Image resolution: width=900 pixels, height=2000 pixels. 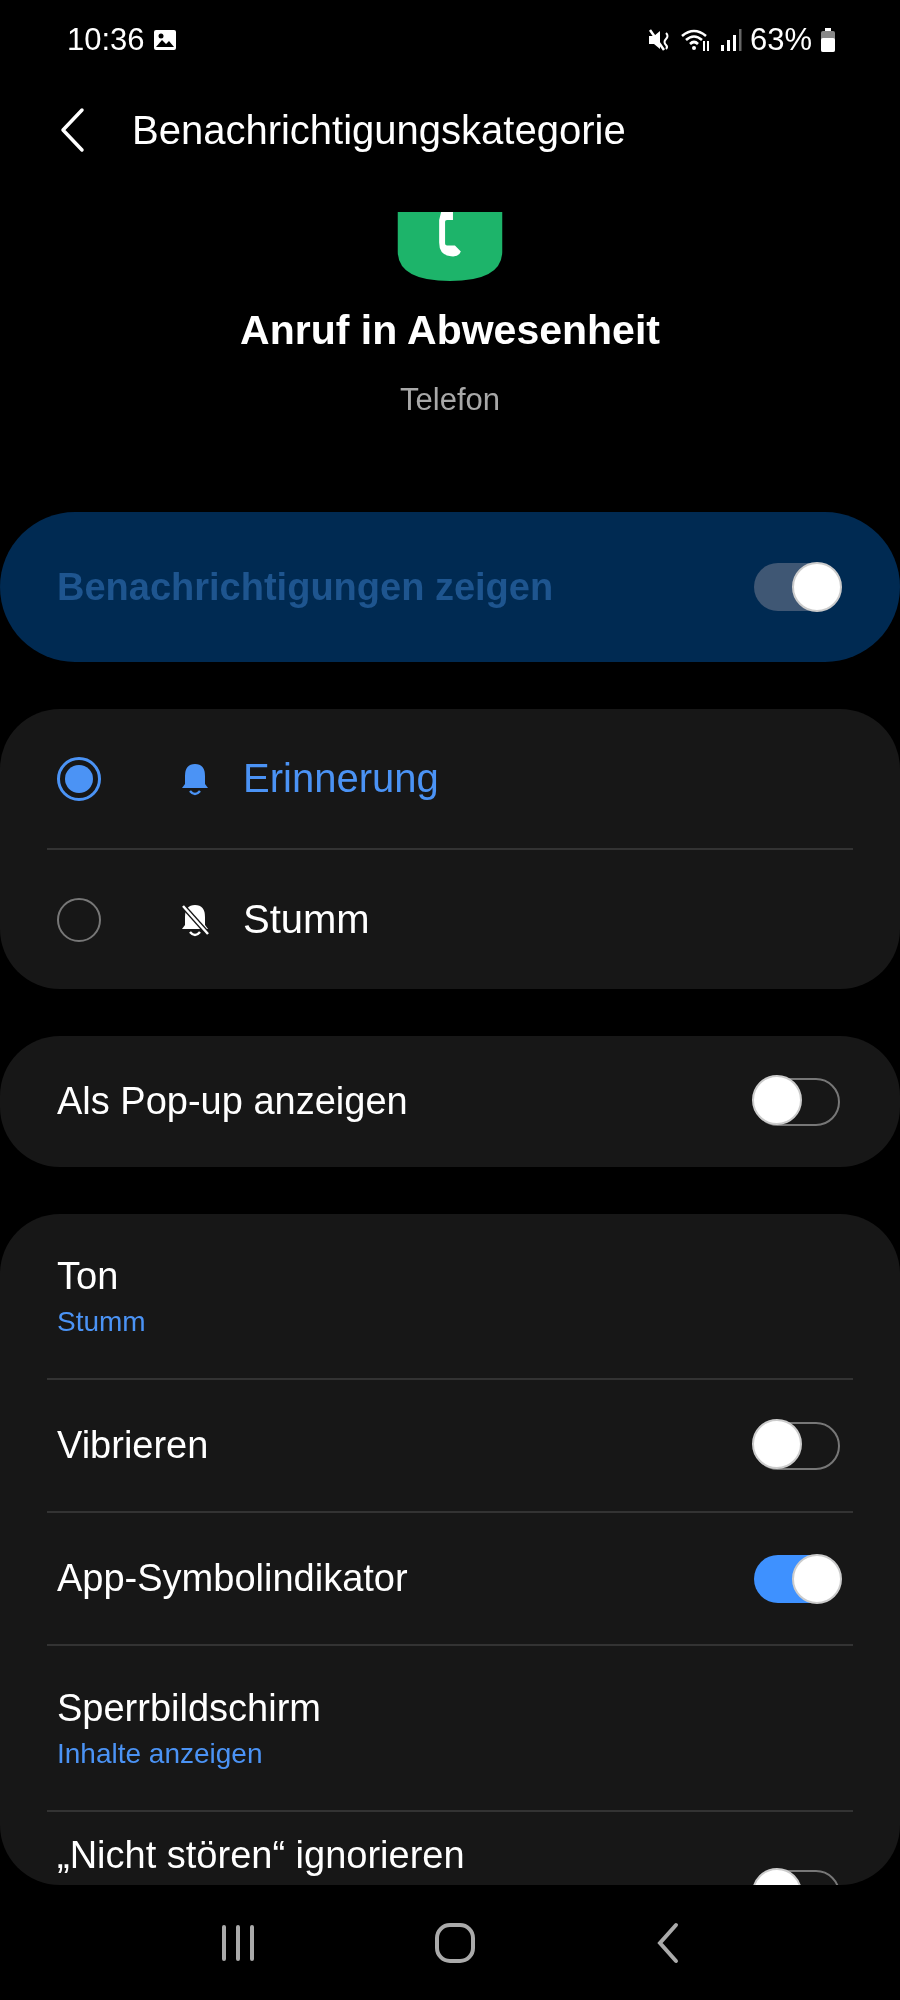 I want to click on setting-label: App-Symbolindikator, so click(x=232, y=1578).